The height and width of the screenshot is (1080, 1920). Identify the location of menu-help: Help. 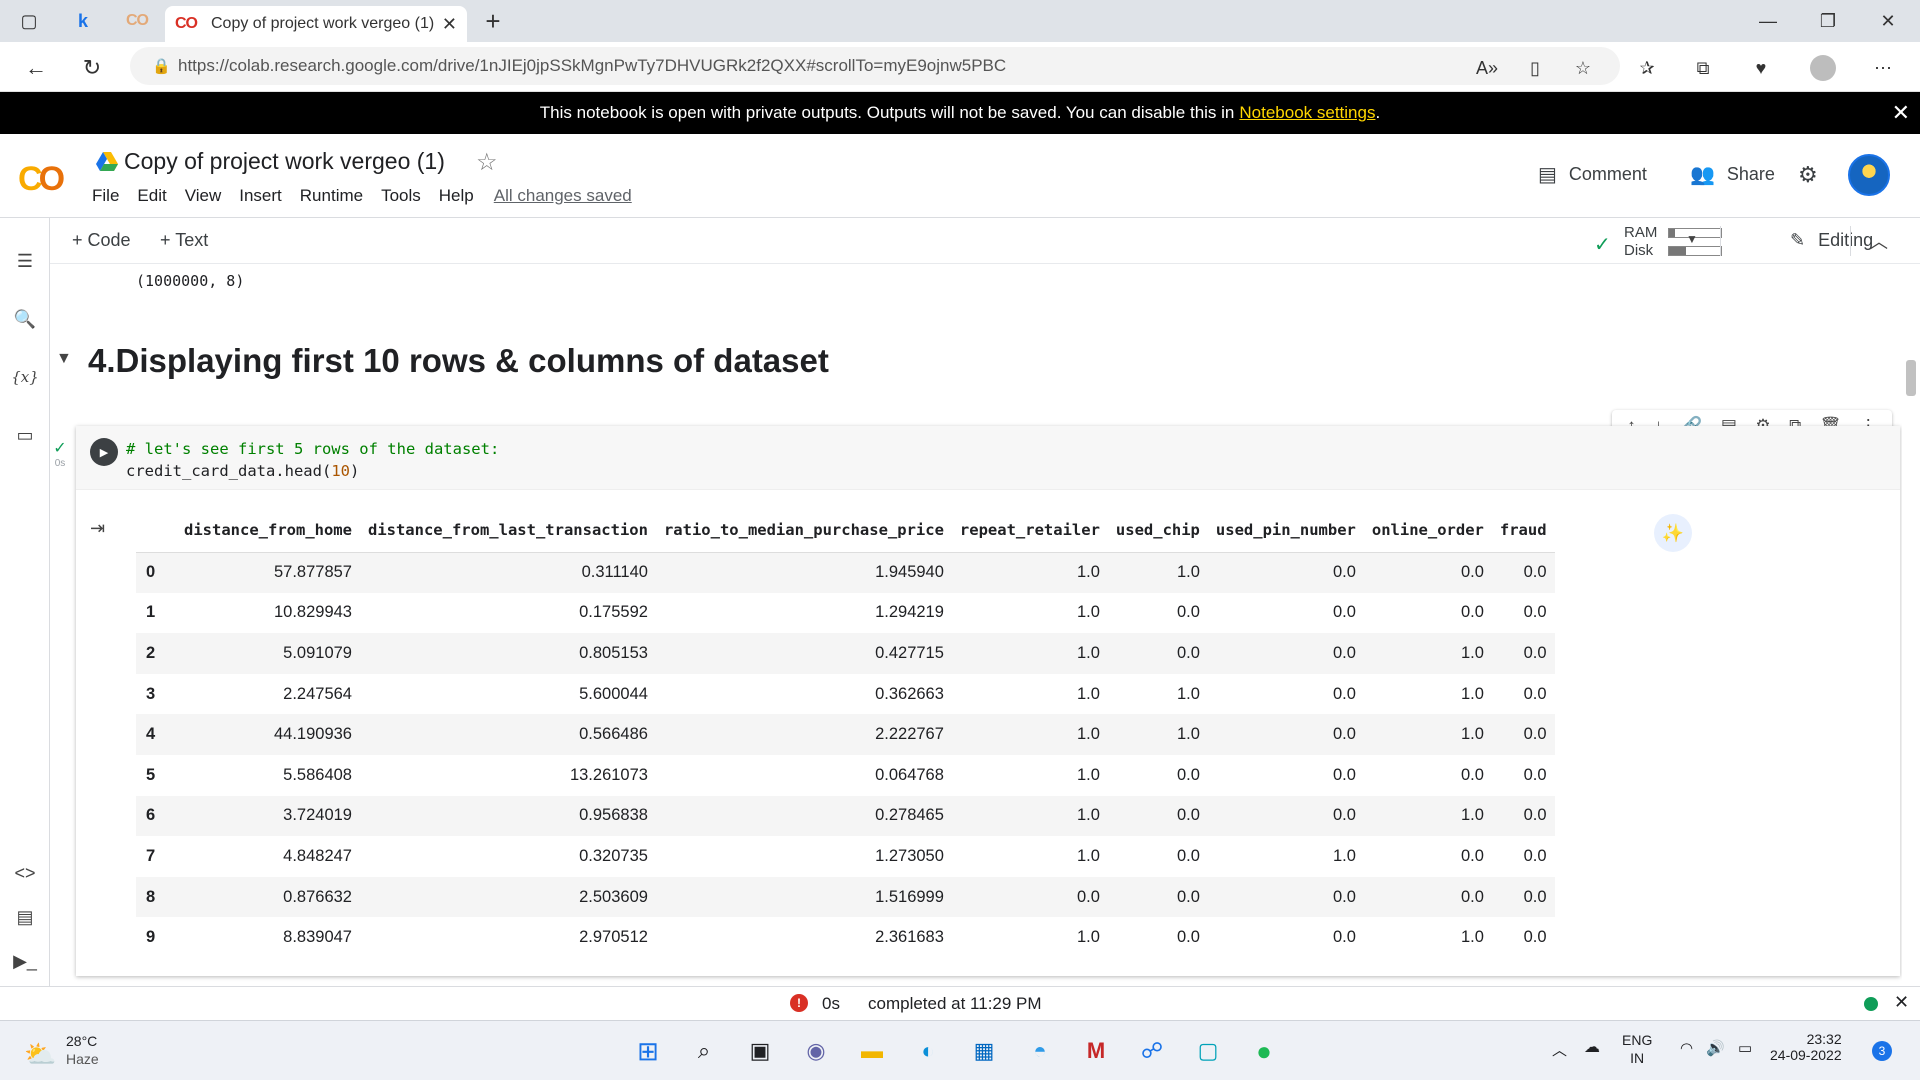
(456, 196).